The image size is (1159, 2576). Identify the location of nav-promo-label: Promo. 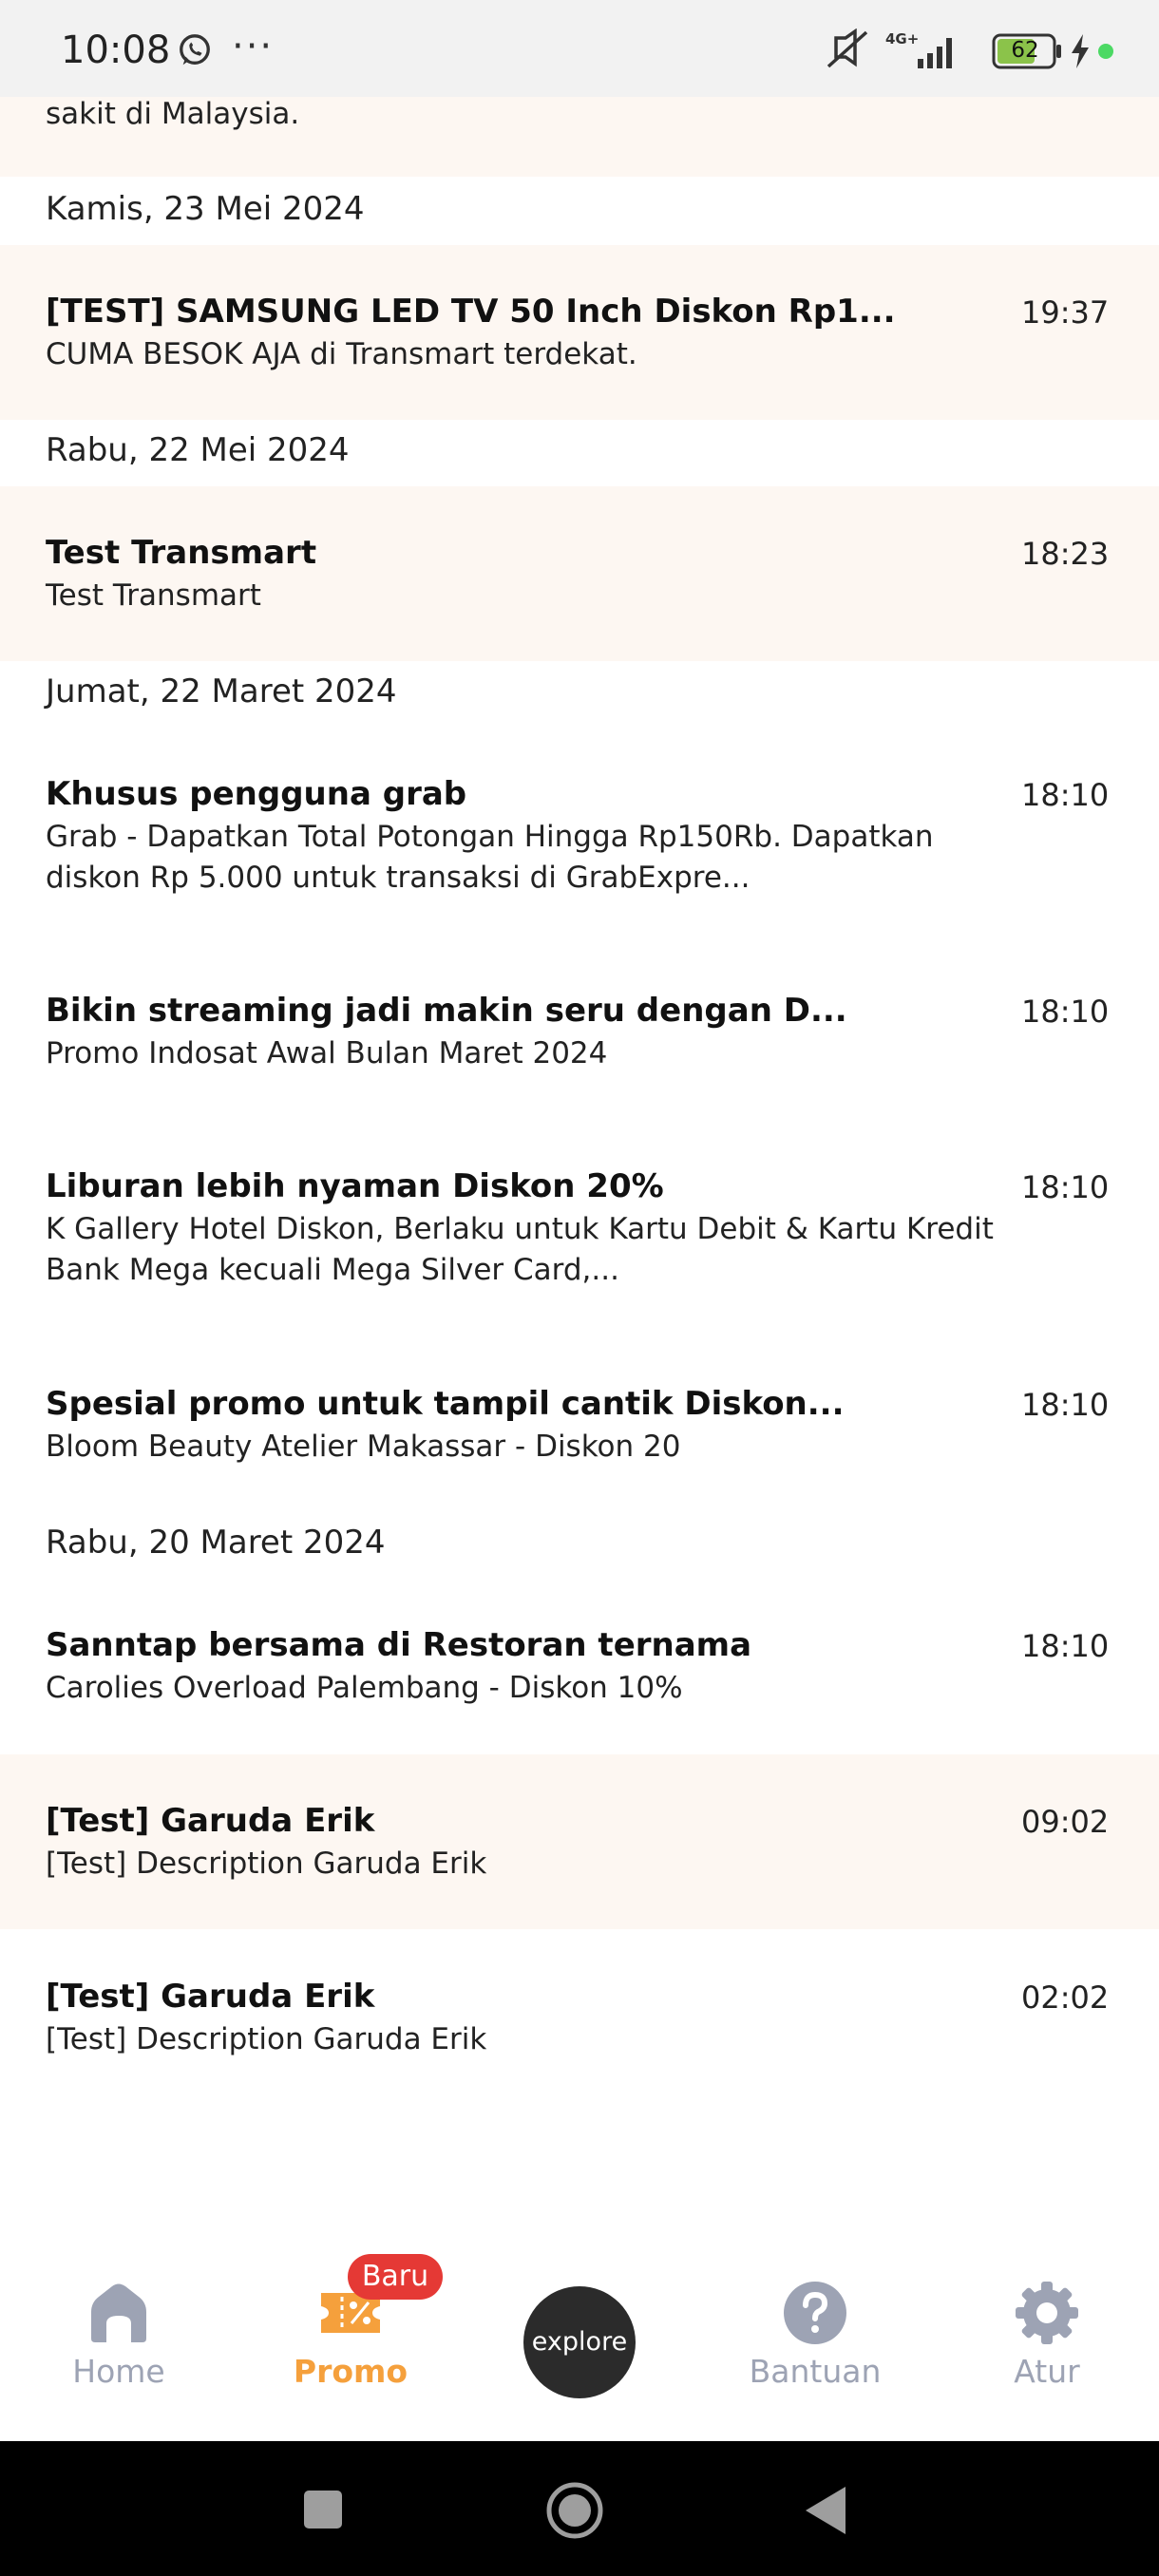
(350, 2371).